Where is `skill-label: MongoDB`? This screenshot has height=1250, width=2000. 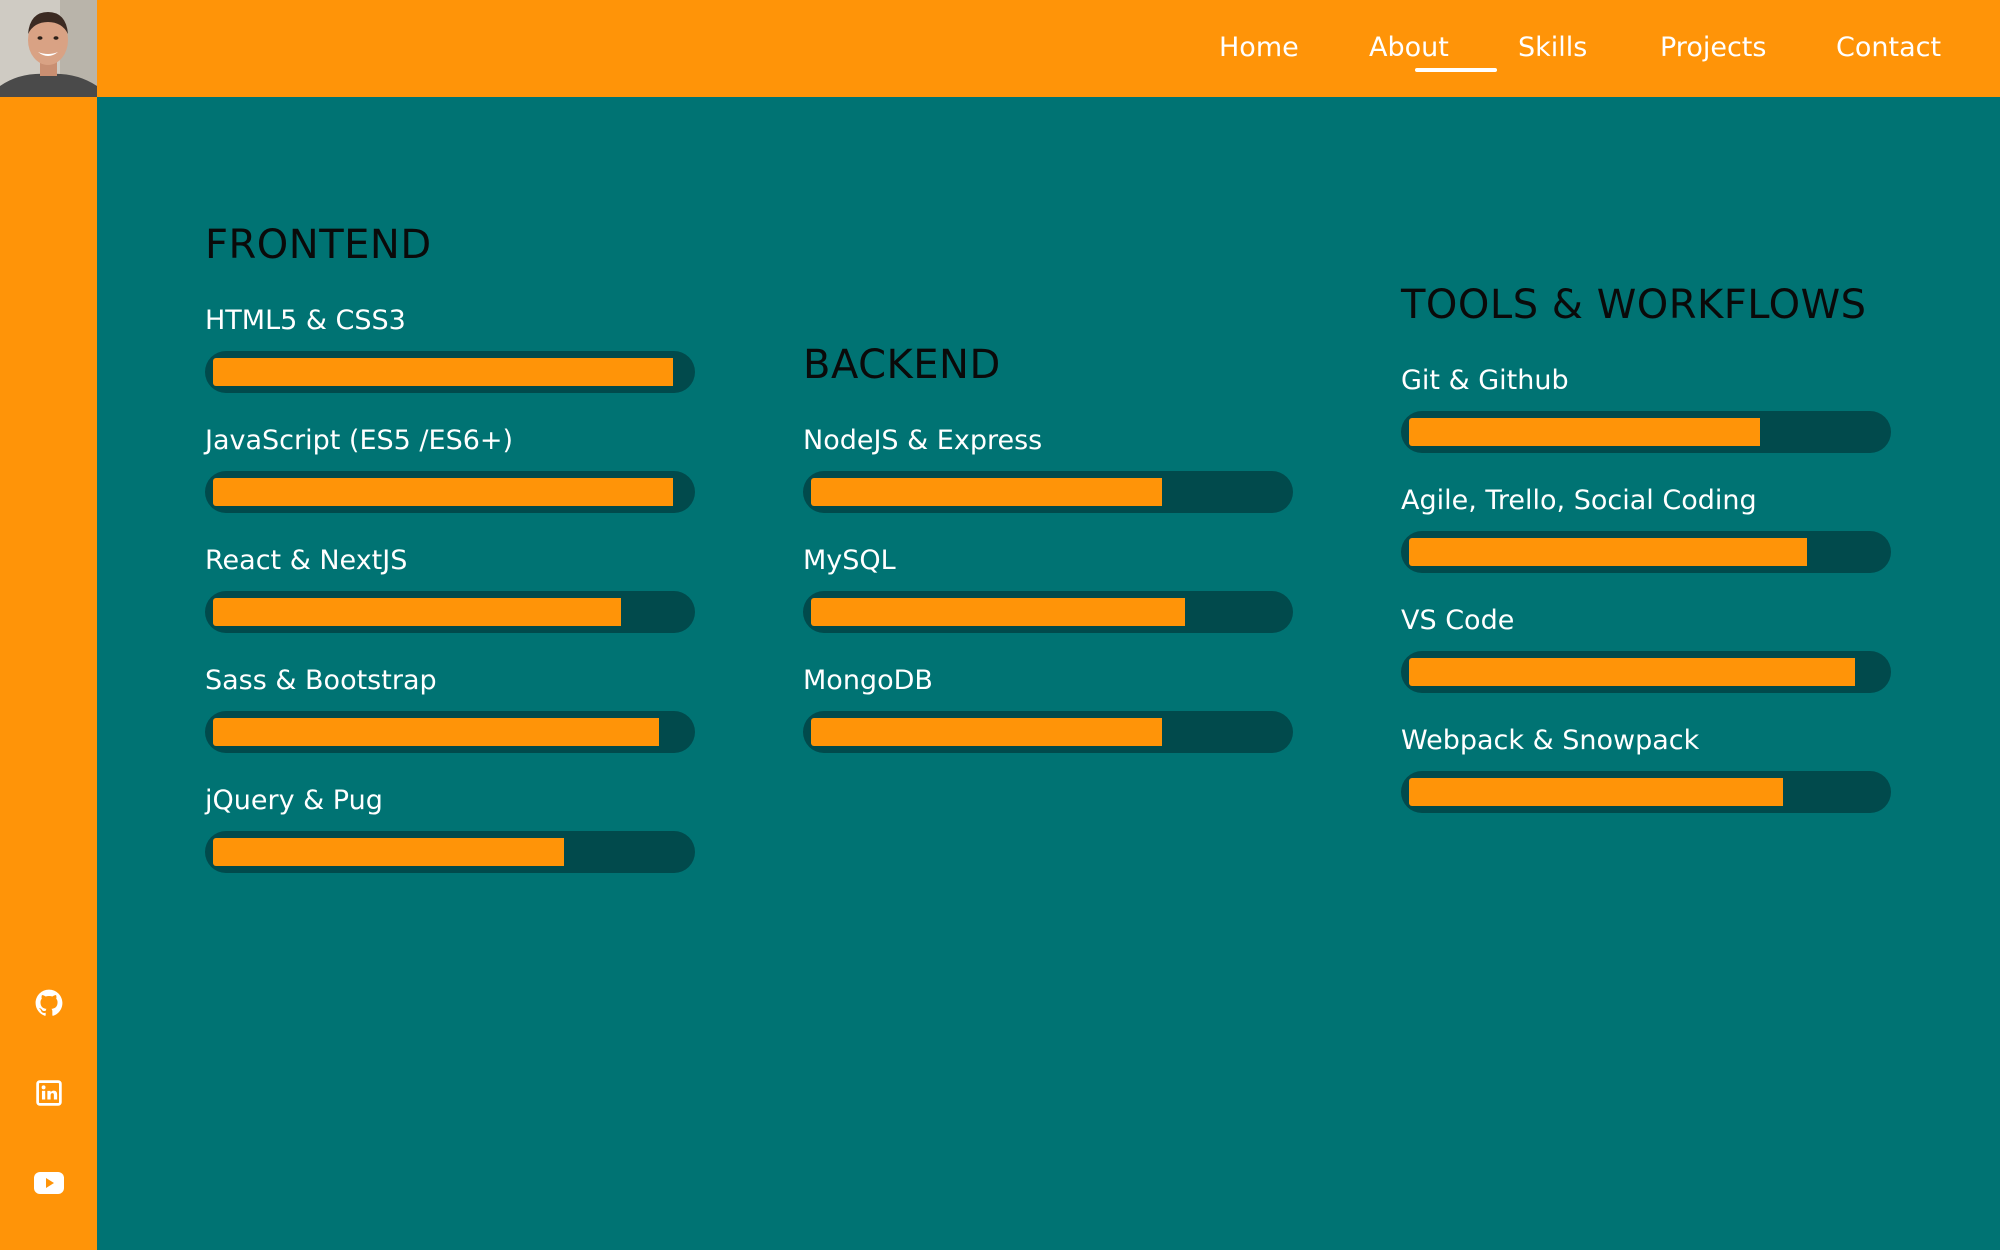 skill-label: MongoDB is located at coordinates (868, 680).